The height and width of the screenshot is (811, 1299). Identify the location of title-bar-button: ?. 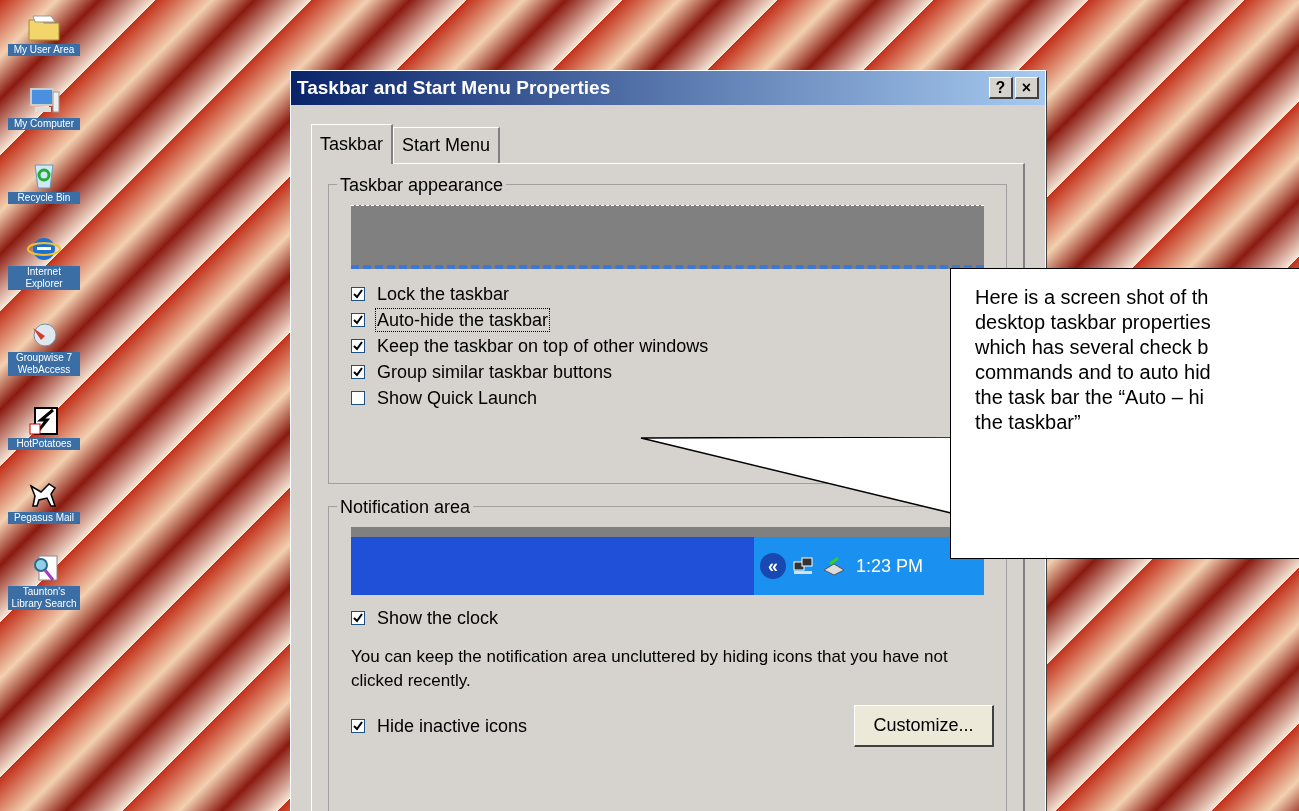
(1001, 88).